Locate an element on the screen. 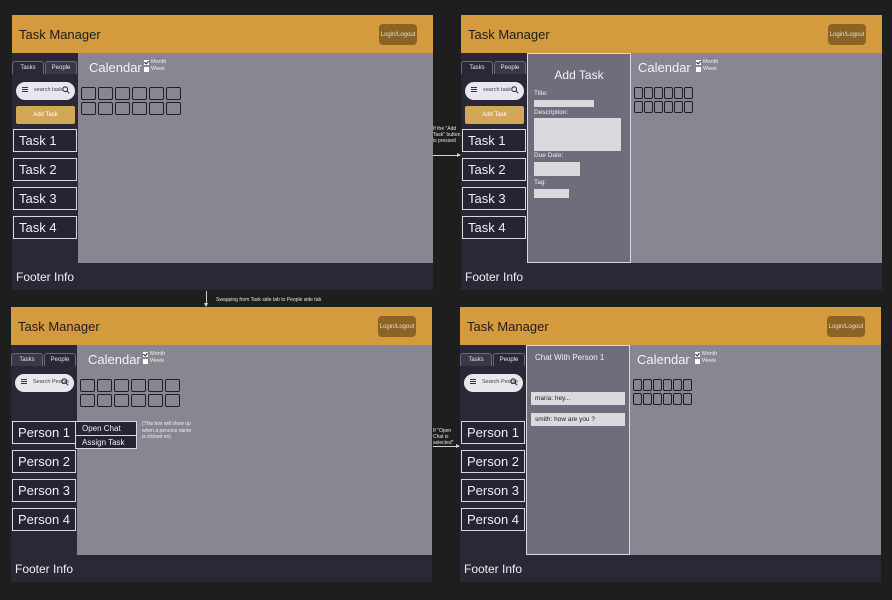 The height and width of the screenshot is (600, 892). due-date-field is located at coordinates (557, 169).